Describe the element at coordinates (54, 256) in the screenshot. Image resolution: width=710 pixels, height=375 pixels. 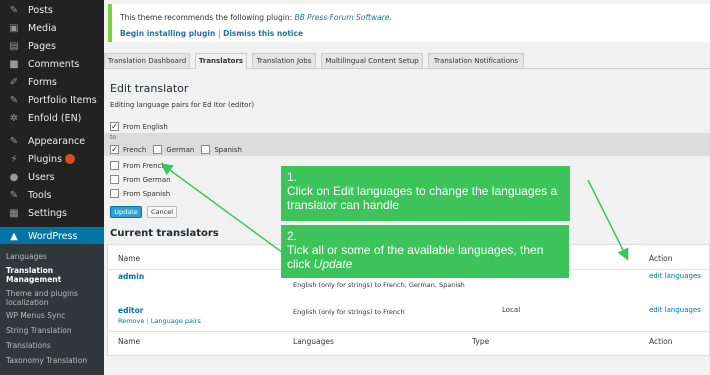
I see `submenu-languages: Languages` at that location.